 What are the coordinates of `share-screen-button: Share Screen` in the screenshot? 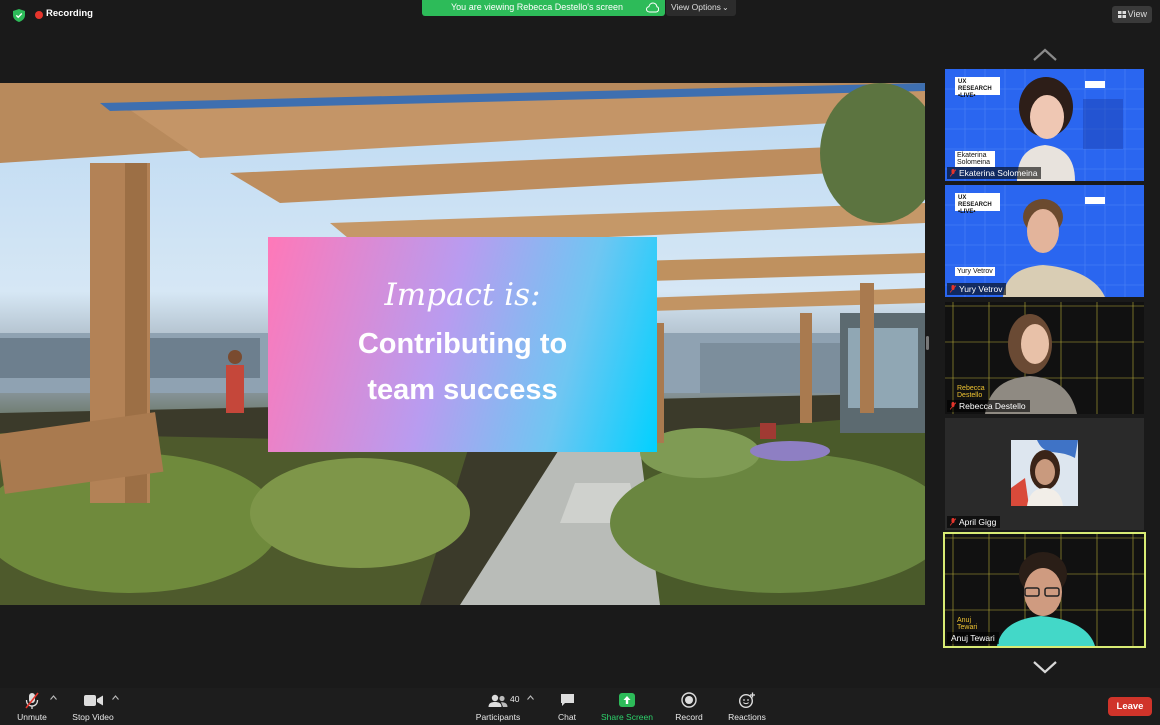 It's located at (627, 706).